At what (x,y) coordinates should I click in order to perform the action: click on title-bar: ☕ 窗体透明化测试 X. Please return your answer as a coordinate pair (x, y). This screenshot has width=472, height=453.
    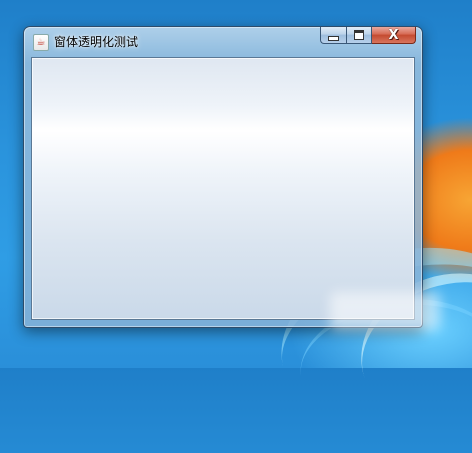
    Looking at the image, I should click on (223, 41).